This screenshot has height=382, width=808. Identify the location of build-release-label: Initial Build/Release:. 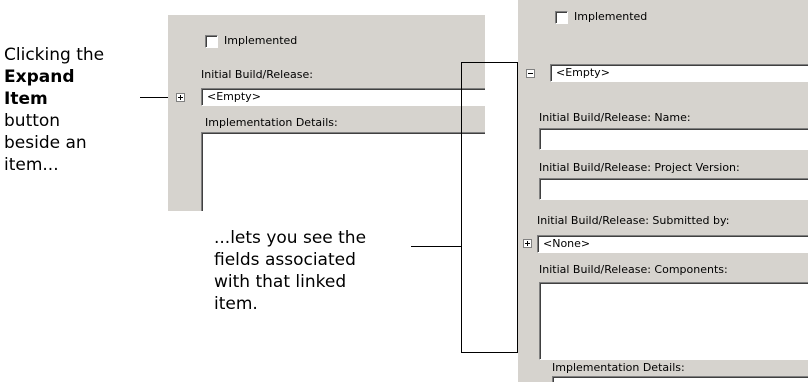
(257, 74).